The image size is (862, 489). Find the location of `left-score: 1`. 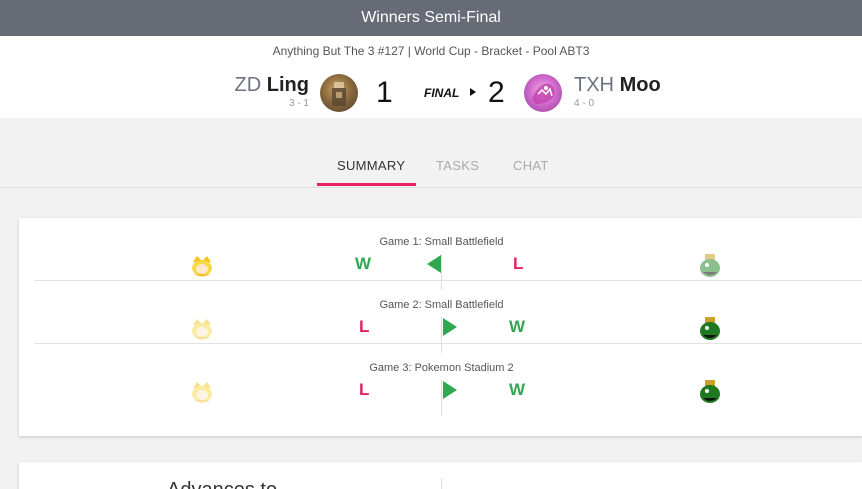

left-score: 1 is located at coordinates (384, 92).